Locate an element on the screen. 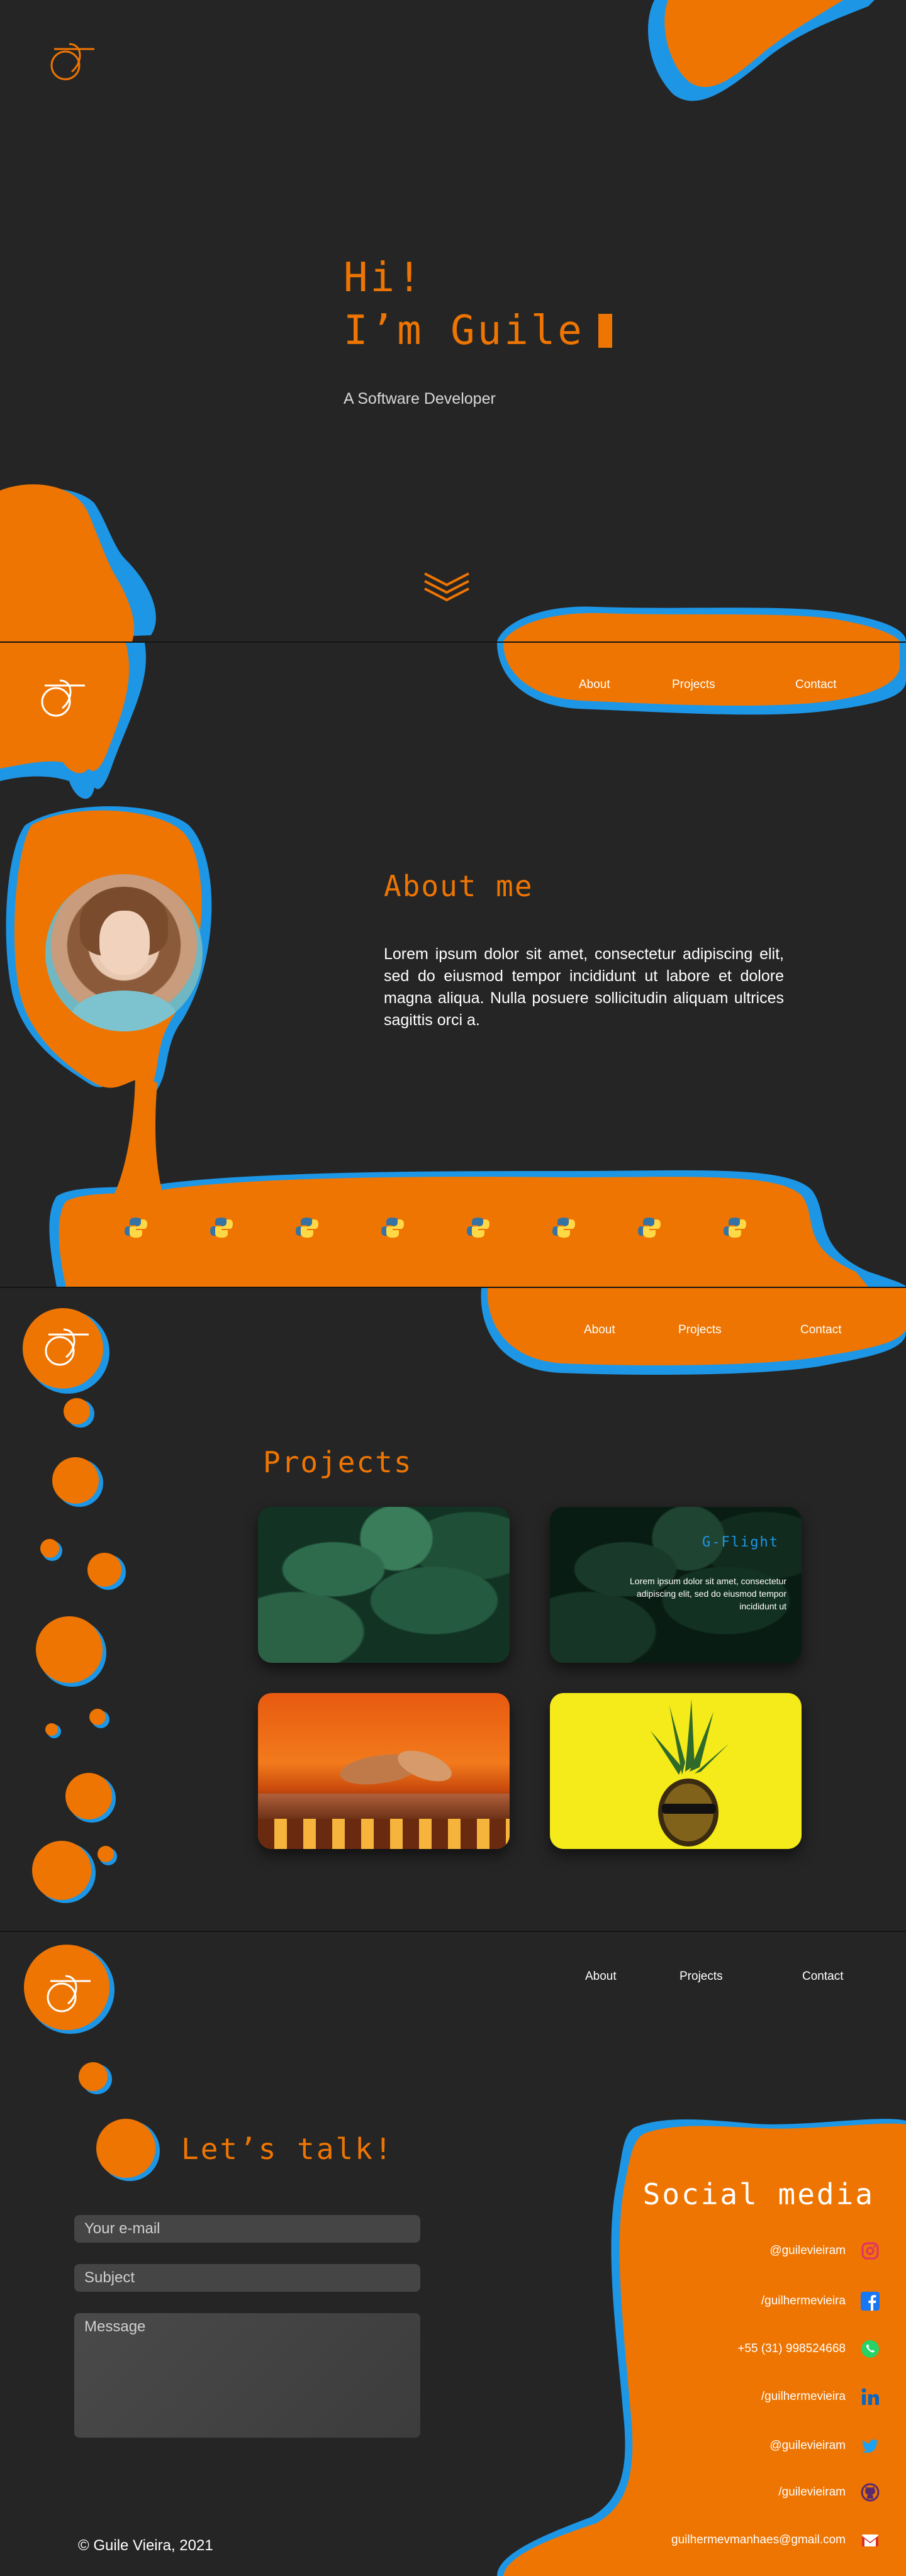 Image resolution: width=906 pixels, height=2576 pixels. message-field is located at coordinates (247, 2375).